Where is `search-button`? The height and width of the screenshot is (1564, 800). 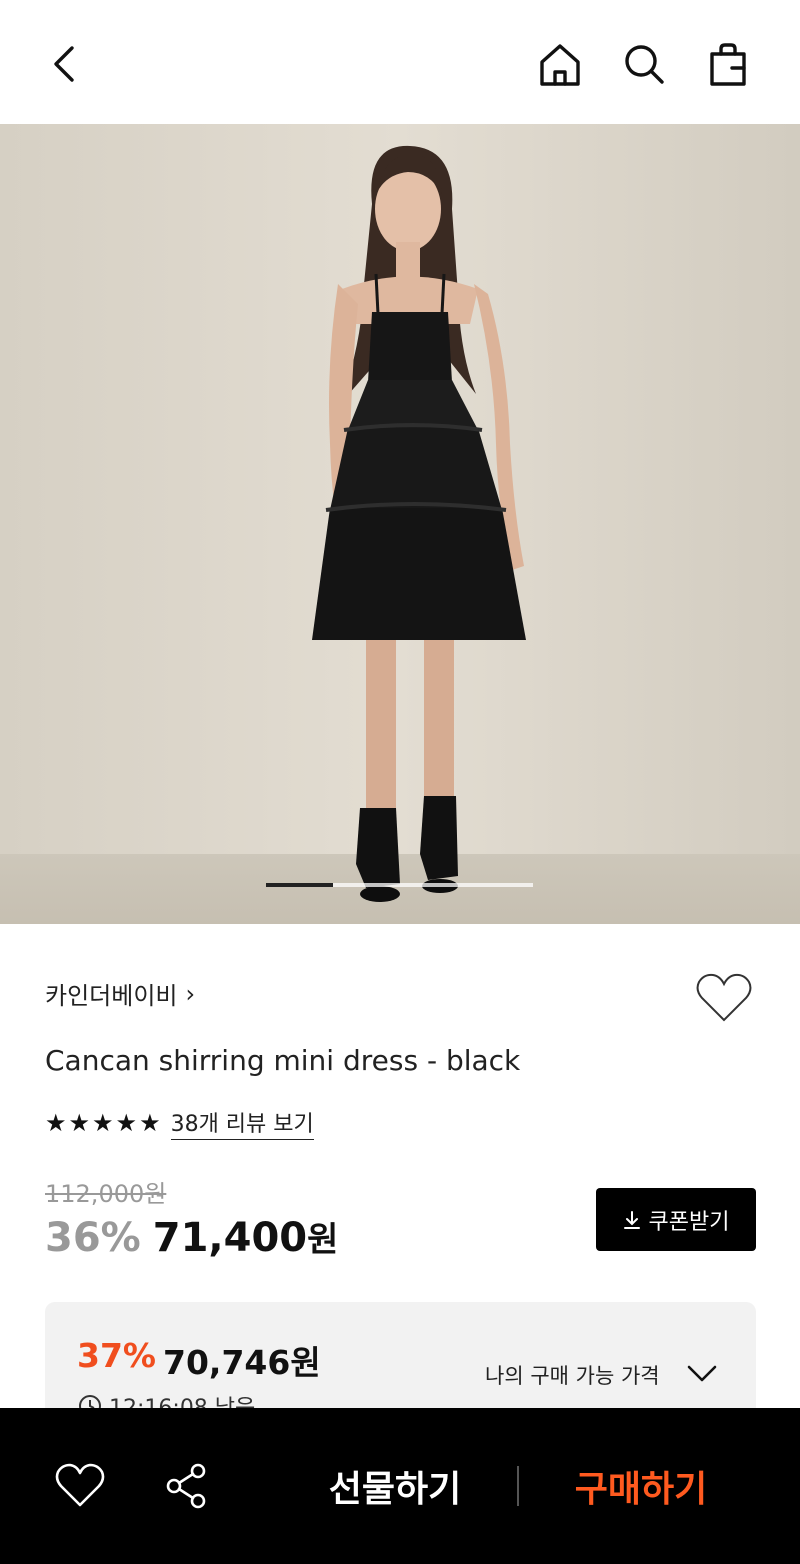
search-button is located at coordinates (644, 64).